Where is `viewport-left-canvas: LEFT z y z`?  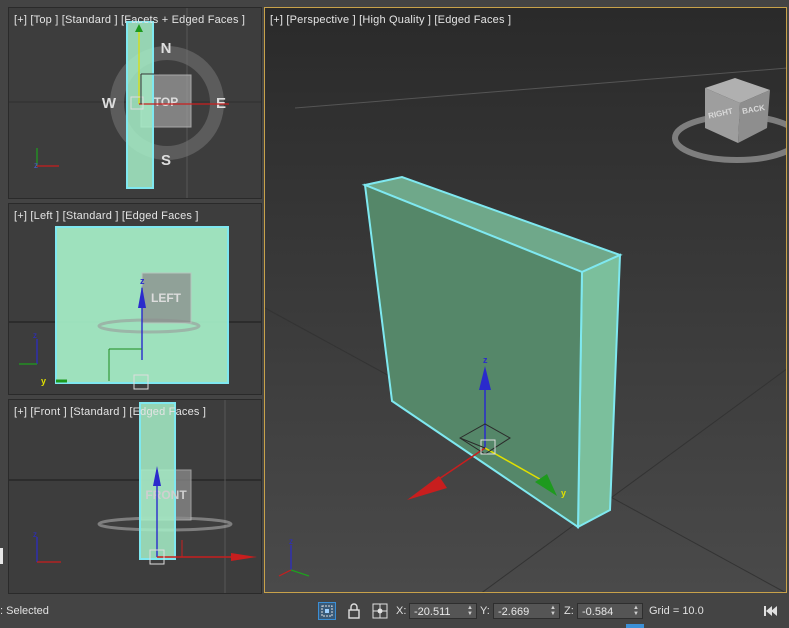
viewport-left-canvas: LEFT z y z is located at coordinates (135, 308).